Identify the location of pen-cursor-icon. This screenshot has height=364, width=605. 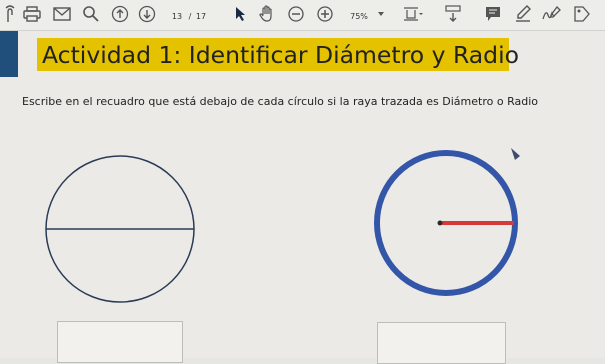
(515, 154).